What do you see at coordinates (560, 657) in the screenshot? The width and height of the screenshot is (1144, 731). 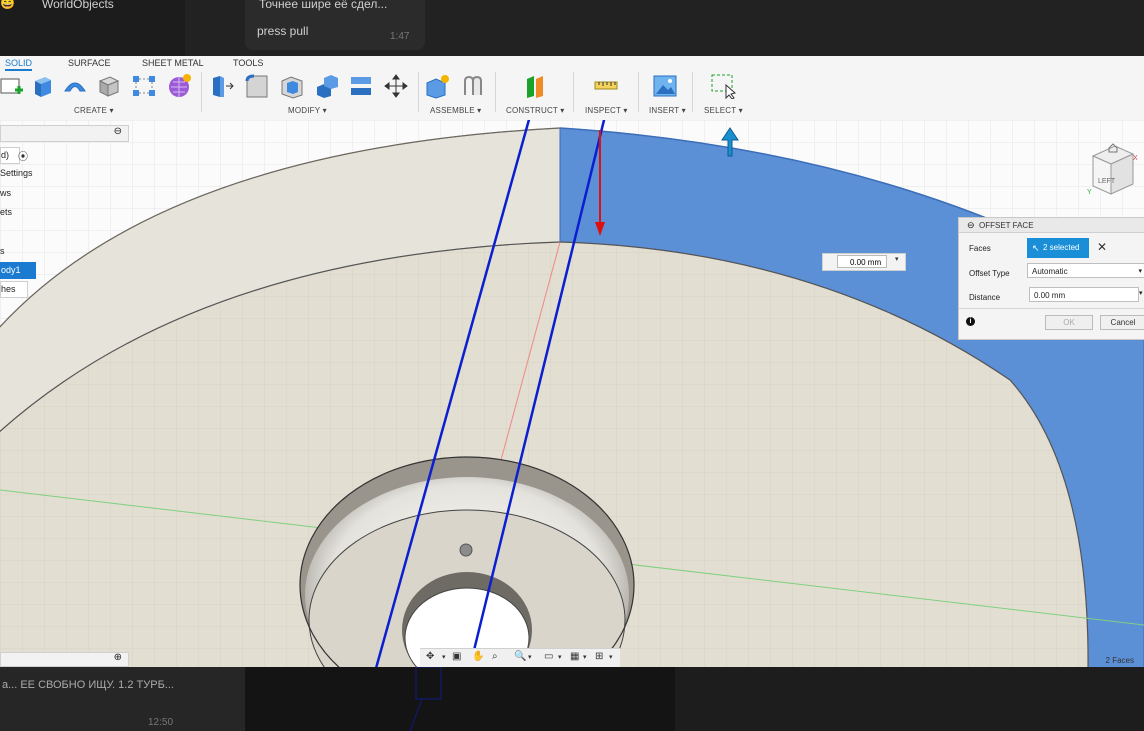 I see `display-chevron-icon: ▾` at bounding box center [560, 657].